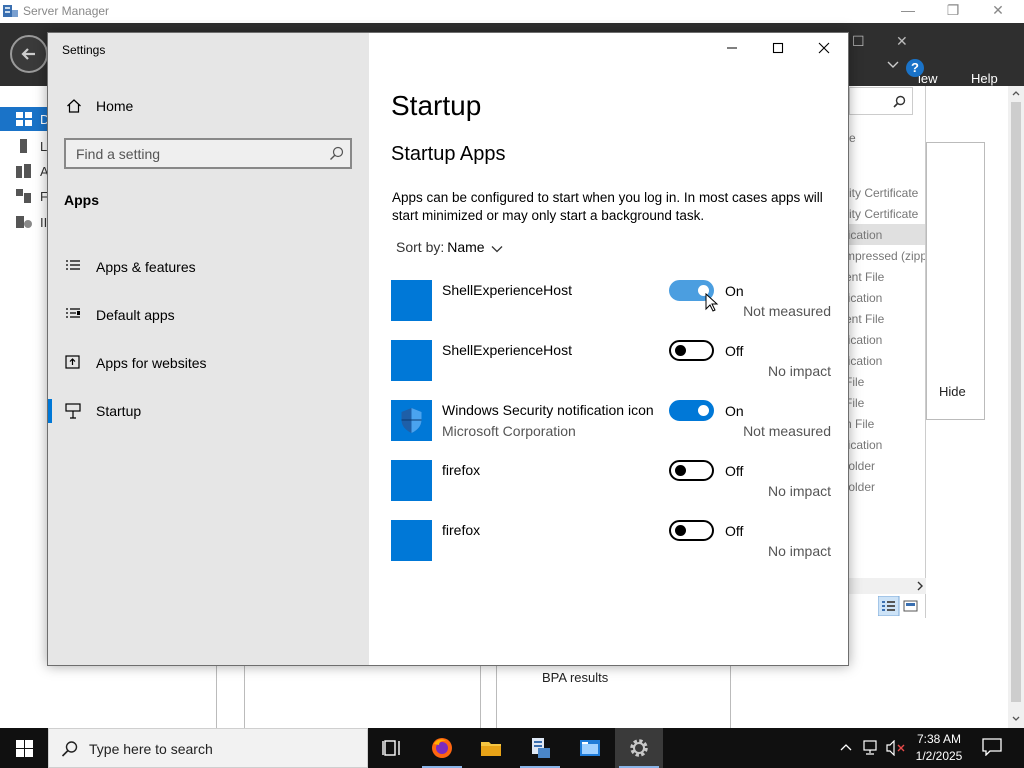 The height and width of the screenshot is (768, 1024). I want to click on section-title: Startup Apps, so click(448, 154).